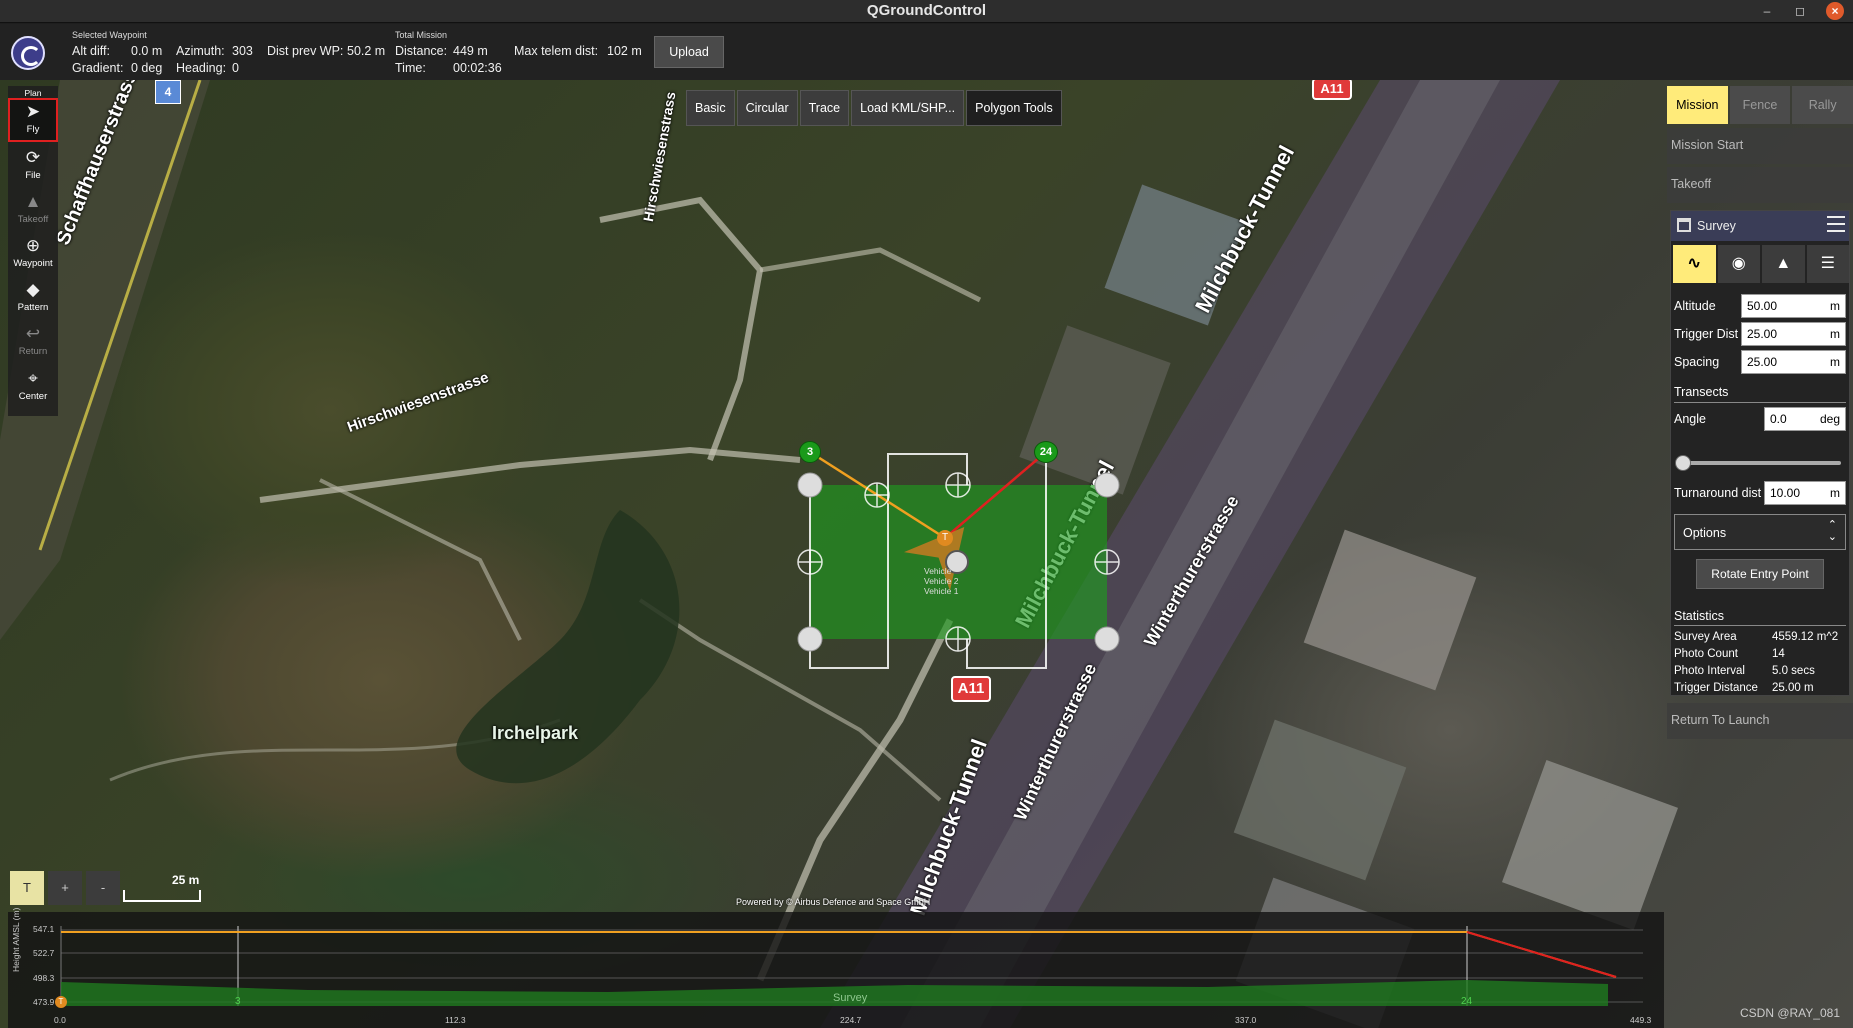  What do you see at coordinates (366, 51) in the screenshot?
I see `dist-prev-value: 50.2 m` at bounding box center [366, 51].